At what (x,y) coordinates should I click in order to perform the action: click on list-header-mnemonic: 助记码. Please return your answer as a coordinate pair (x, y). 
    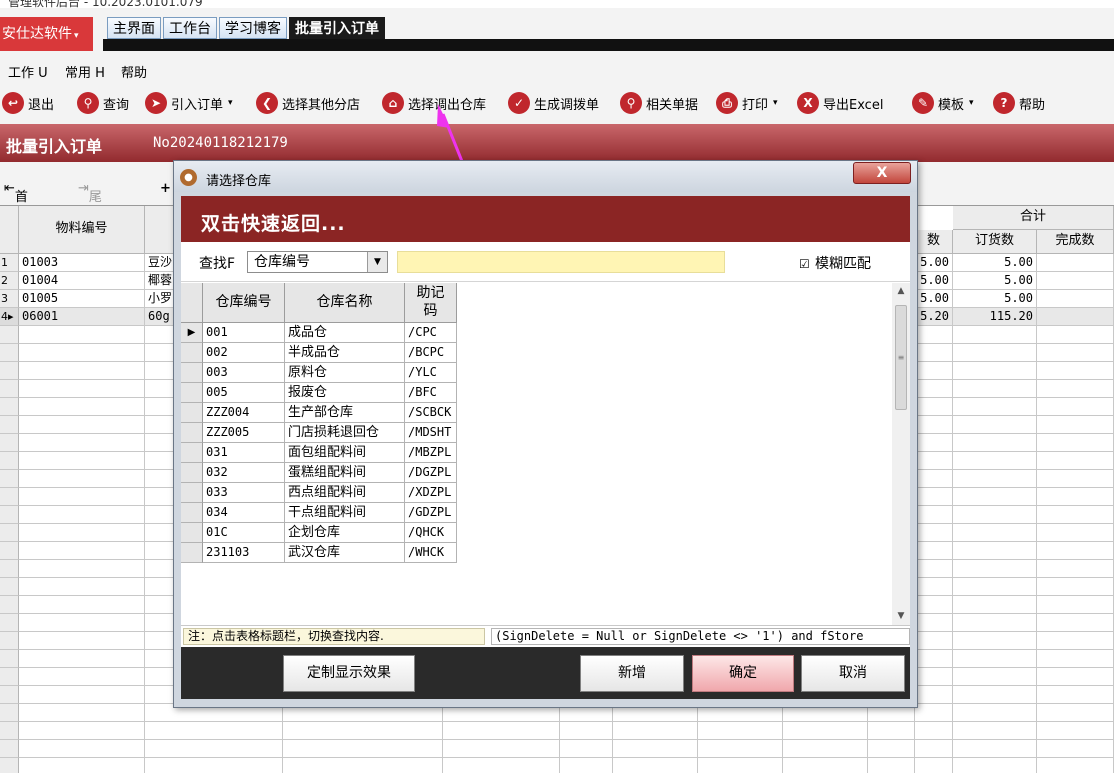
    Looking at the image, I should click on (431, 303).